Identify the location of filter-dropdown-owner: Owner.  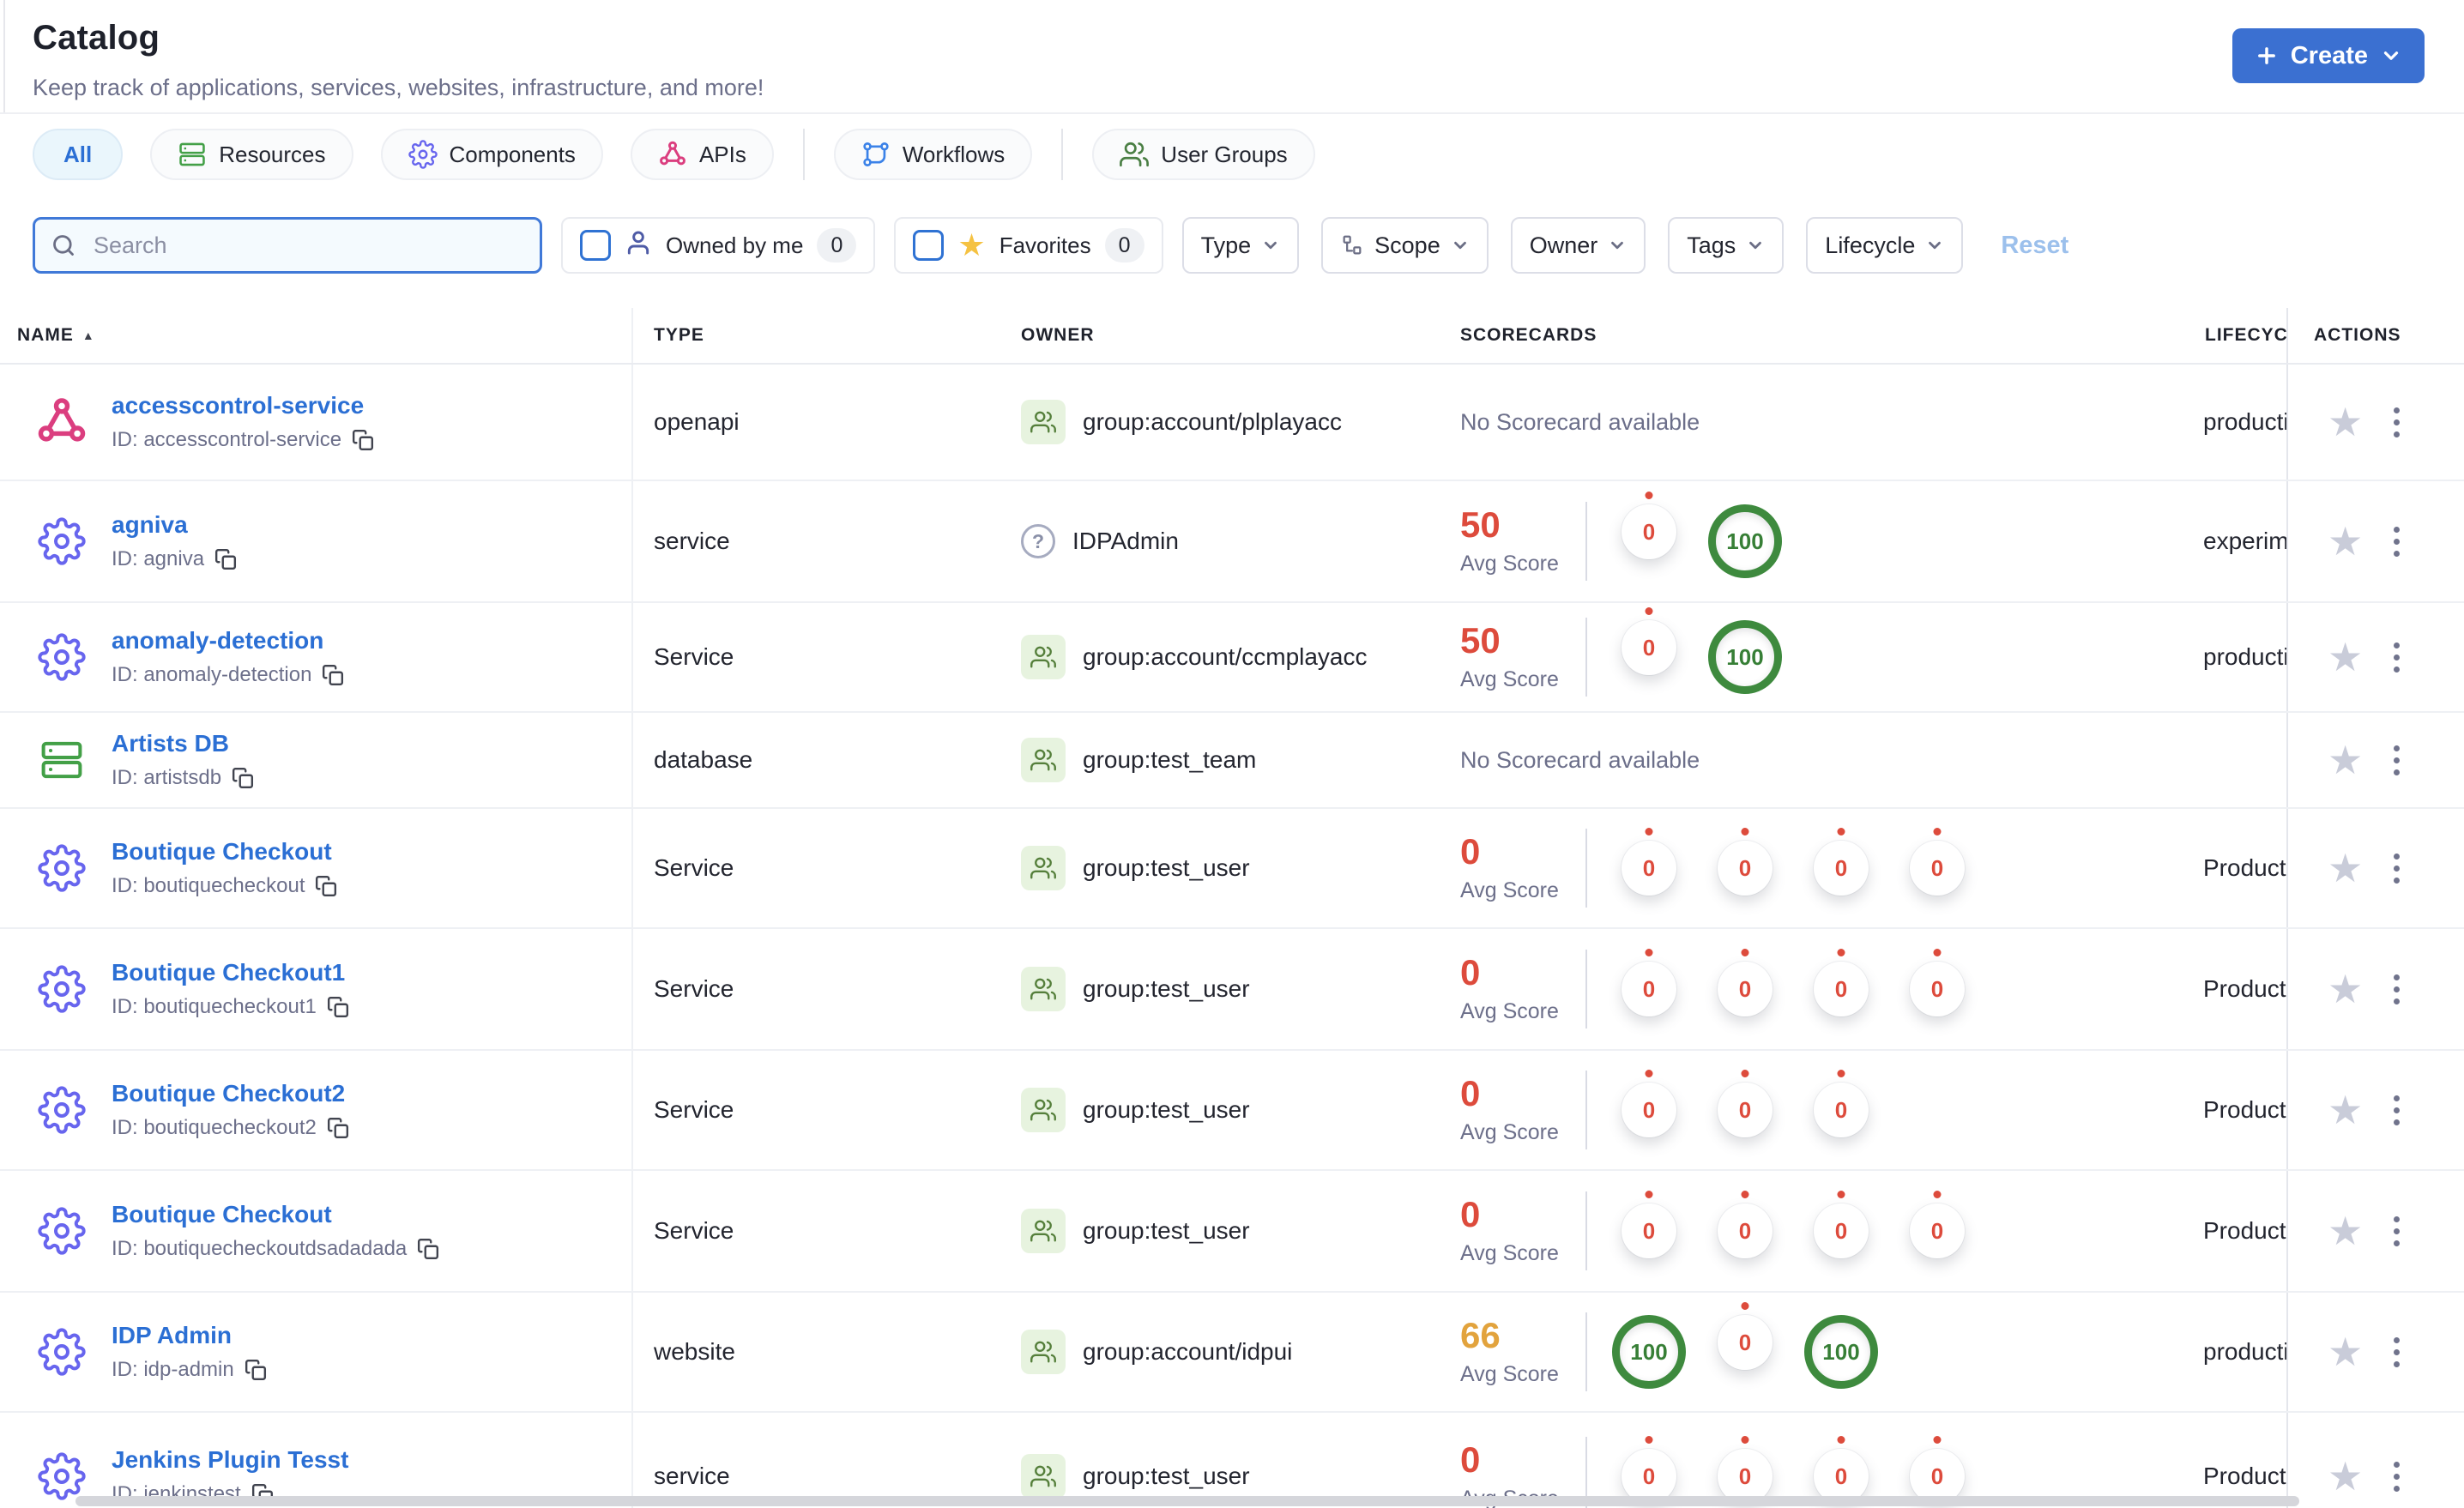
(1578, 245).